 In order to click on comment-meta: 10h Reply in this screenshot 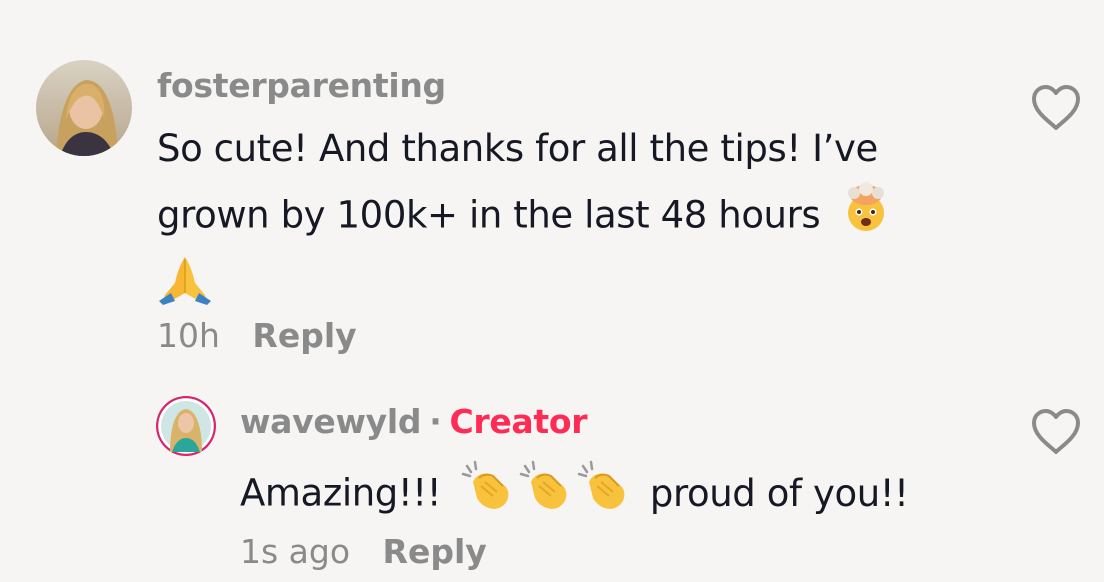, I will do `click(257, 335)`.